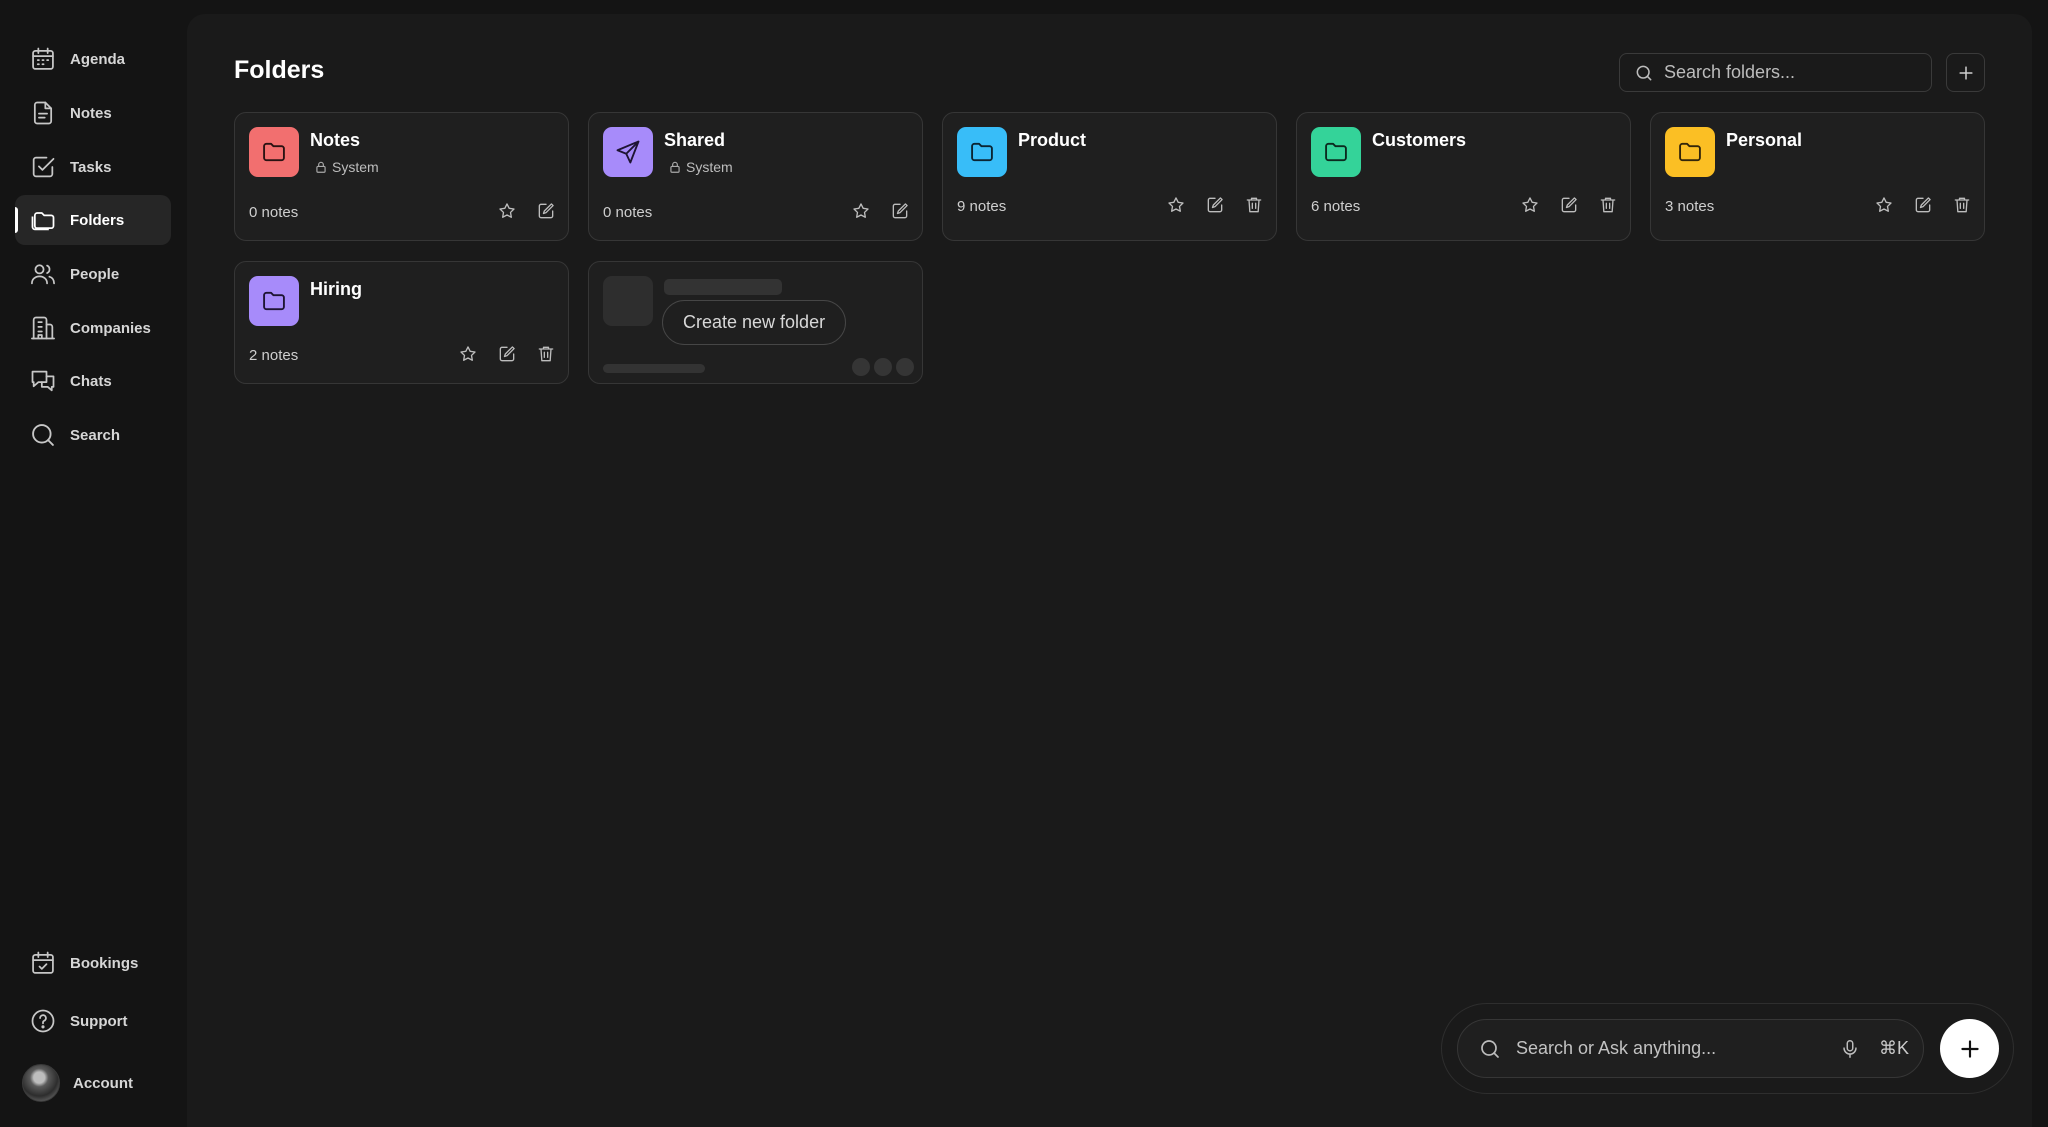 This screenshot has width=2048, height=1127. What do you see at coordinates (43, 113) in the screenshot?
I see `document-icon` at bounding box center [43, 113].